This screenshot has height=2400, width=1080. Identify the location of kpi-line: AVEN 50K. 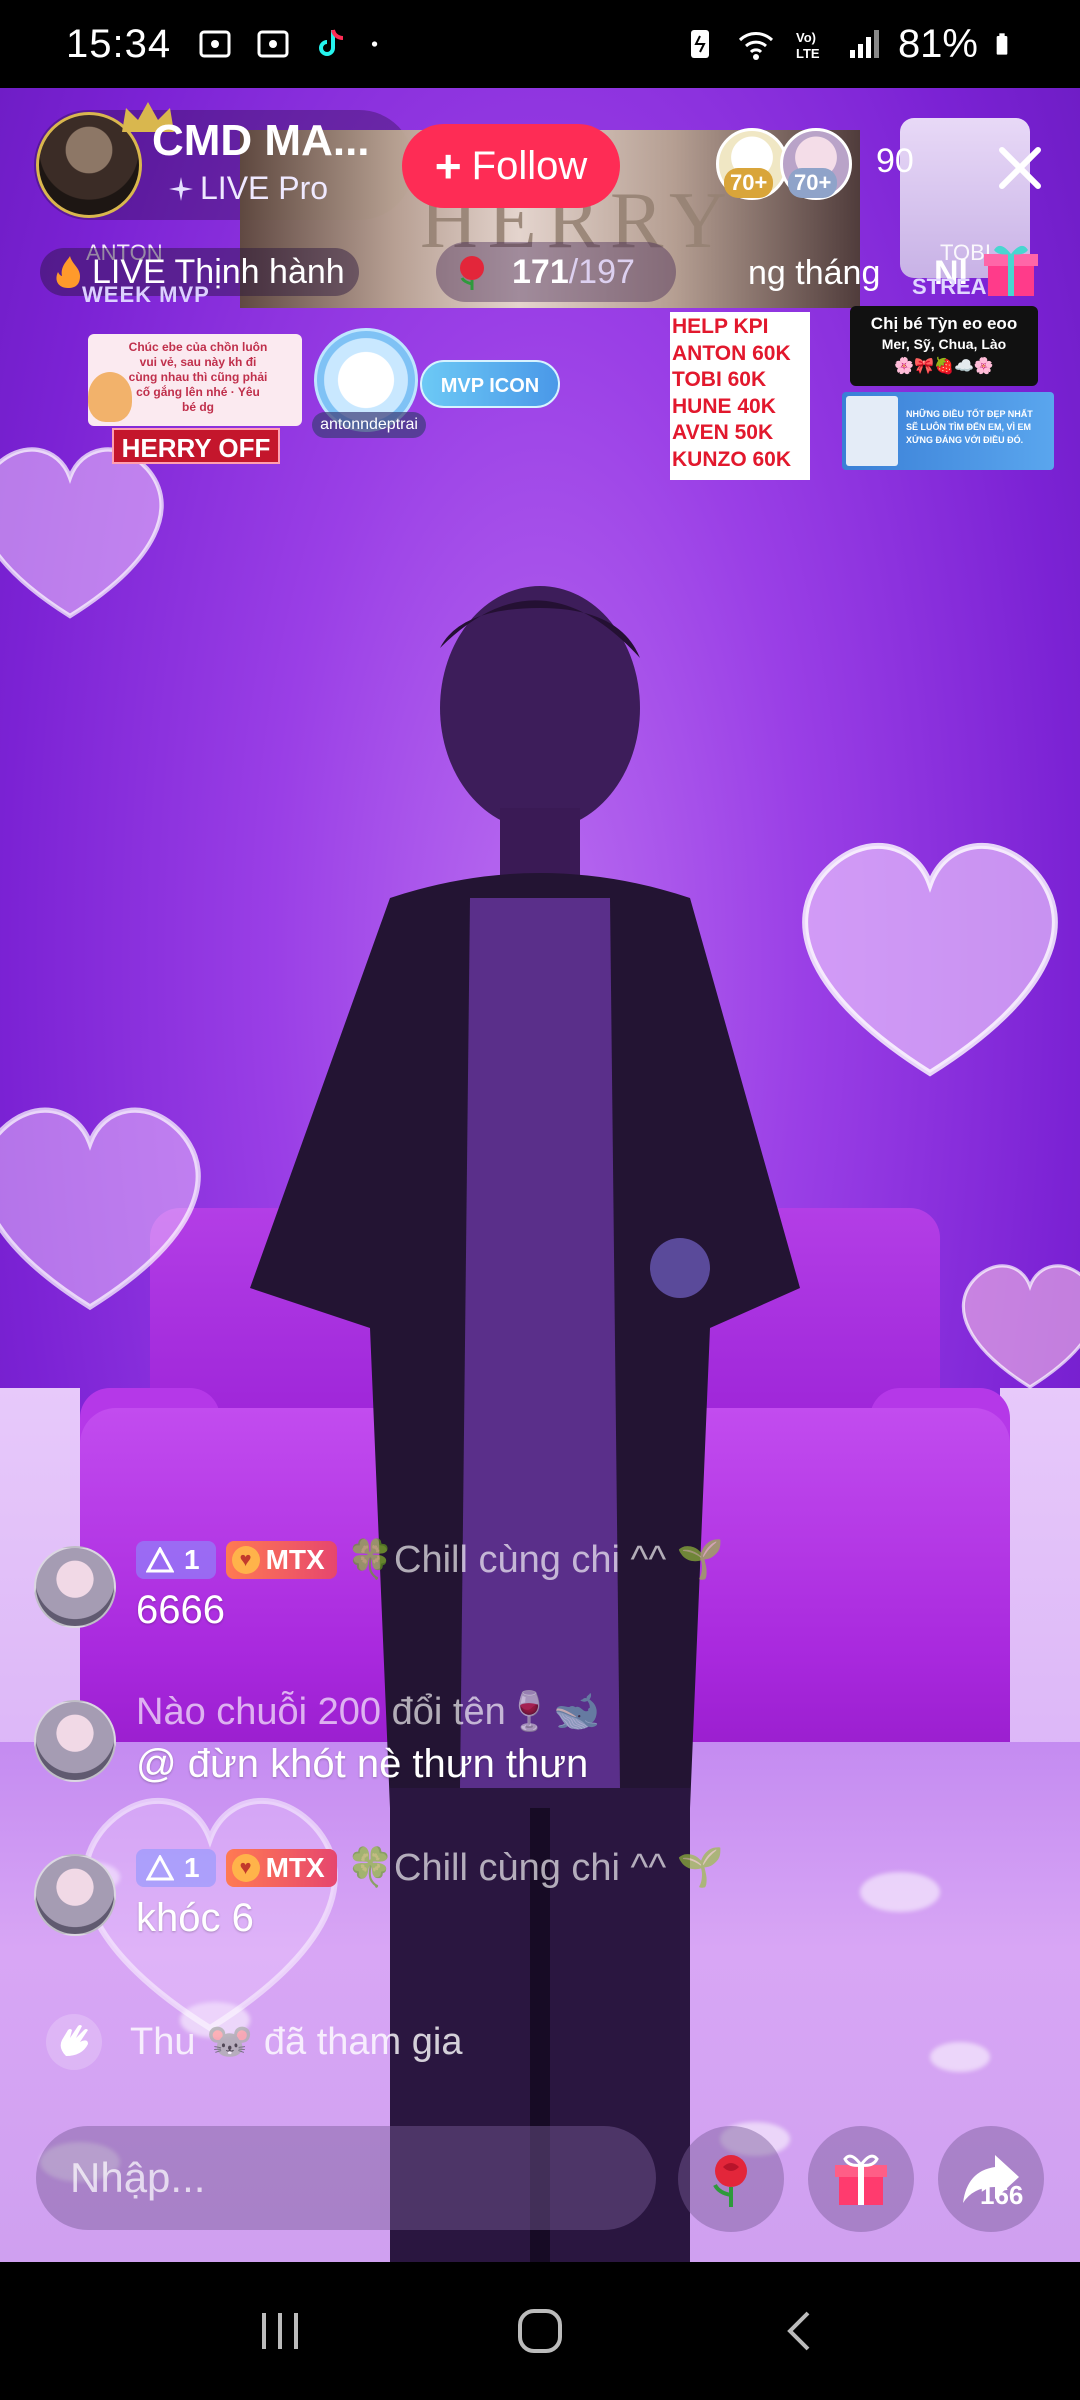
(723, 432).